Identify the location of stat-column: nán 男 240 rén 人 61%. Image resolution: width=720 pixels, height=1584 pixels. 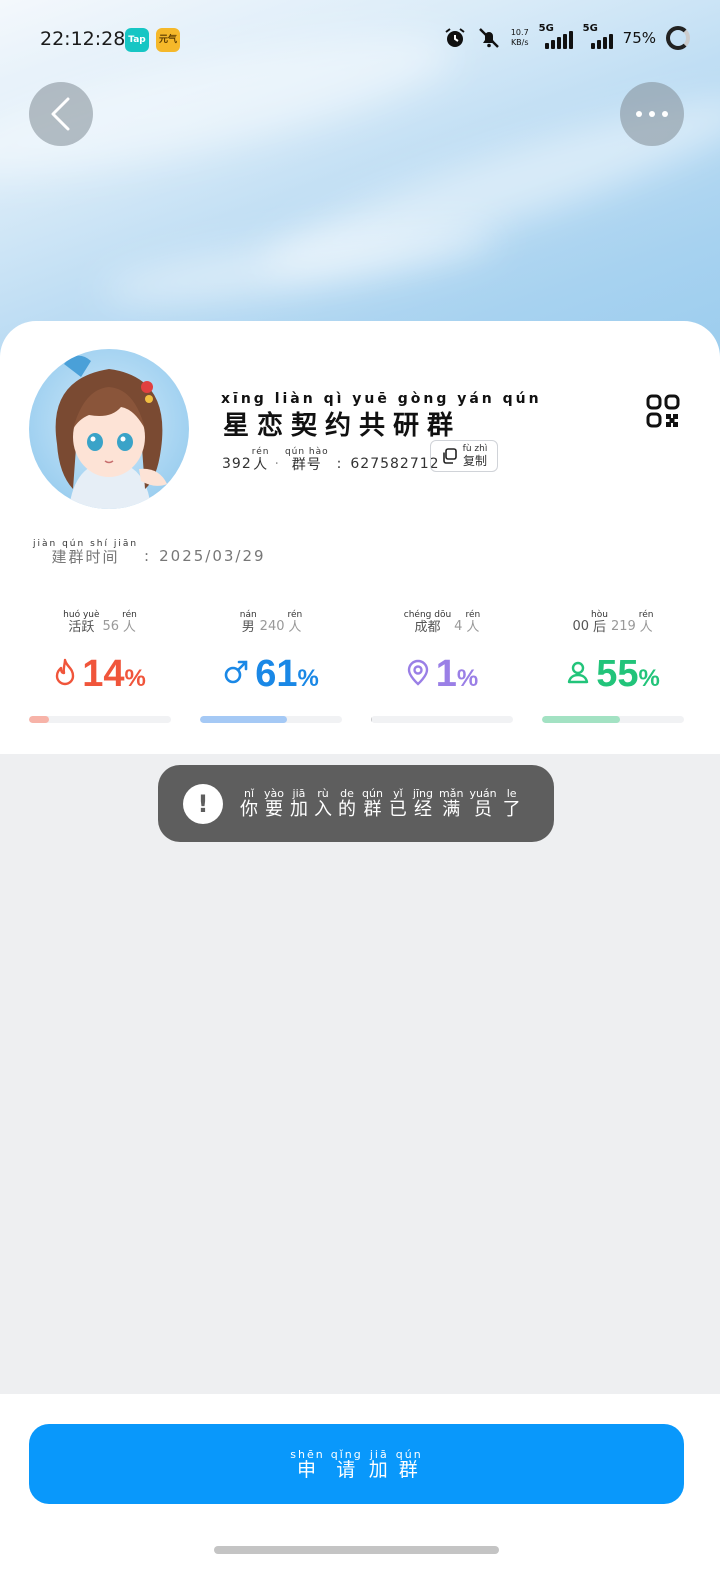
(271, 664).